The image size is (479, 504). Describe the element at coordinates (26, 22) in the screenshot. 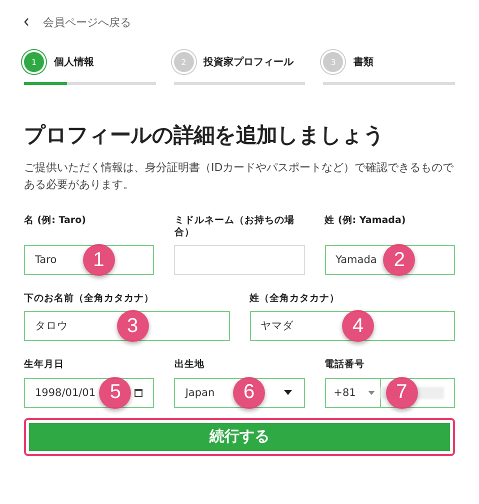

I see `chevron-left-icon` at that location.